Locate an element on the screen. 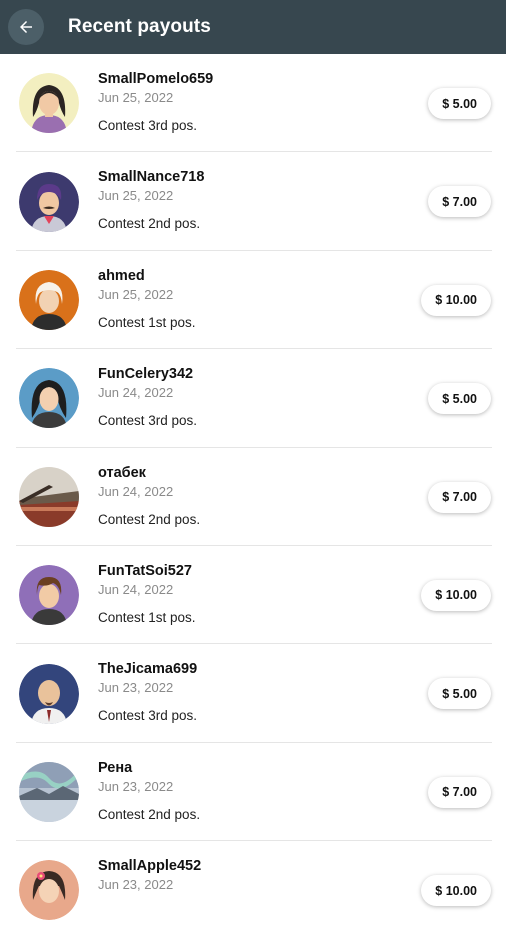 This screenshot has width=506, height=940. avatar-photo-landscape-icon is located at coordinates (49, 496).